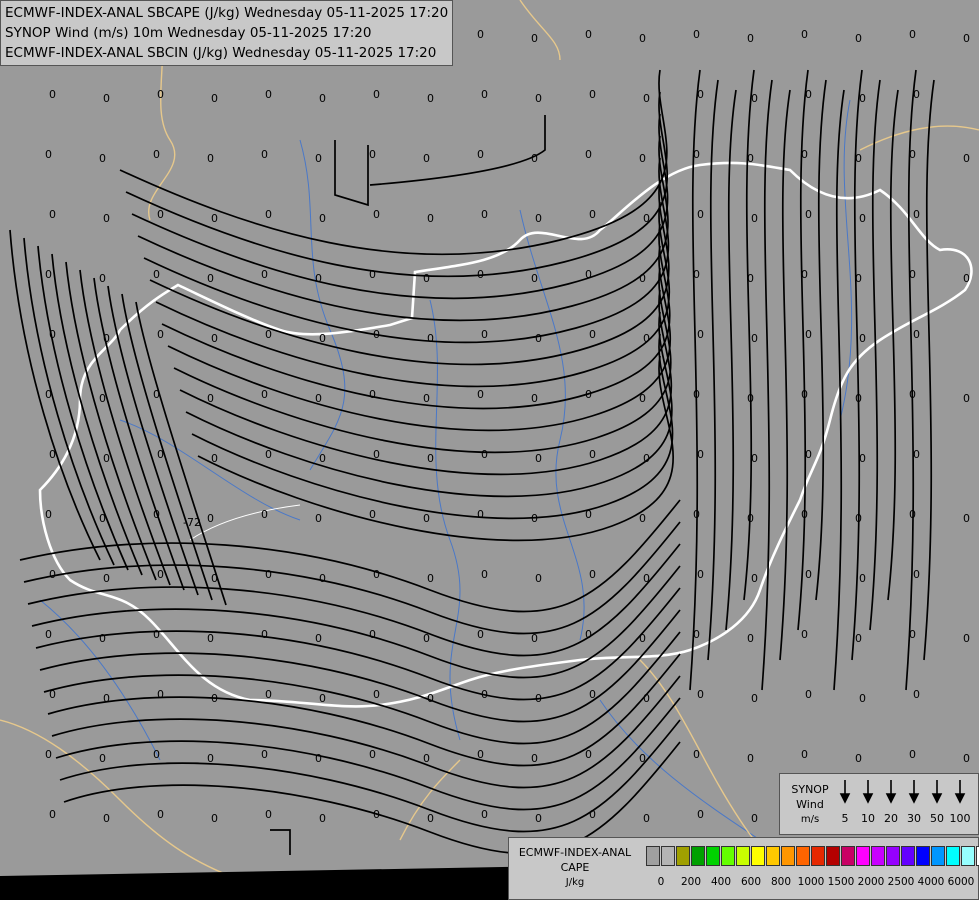 The width and height of the screenshot is (979, 900). What do you see at coordinates (931, 882) in the screenshot?
I see `cape-scale-tick: 4000` at bounding box center [931, 882].